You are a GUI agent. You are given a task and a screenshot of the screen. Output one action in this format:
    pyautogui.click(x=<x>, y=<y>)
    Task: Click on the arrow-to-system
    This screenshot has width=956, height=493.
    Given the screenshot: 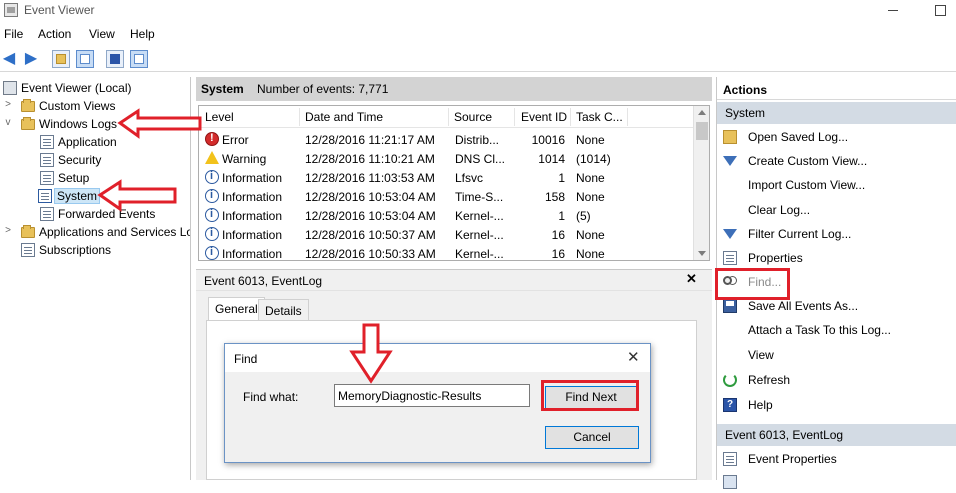 What is the action you would take?
    pyautogui.click(x=137, y=195)
    